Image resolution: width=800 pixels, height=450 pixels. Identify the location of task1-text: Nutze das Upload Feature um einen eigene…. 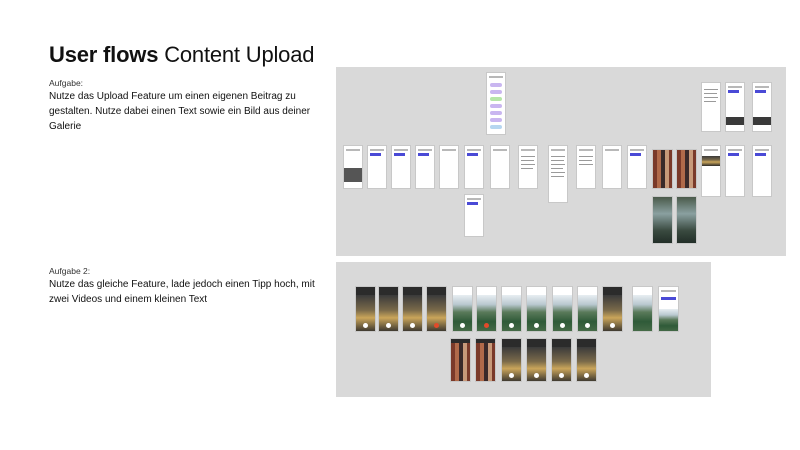
(180, 111).